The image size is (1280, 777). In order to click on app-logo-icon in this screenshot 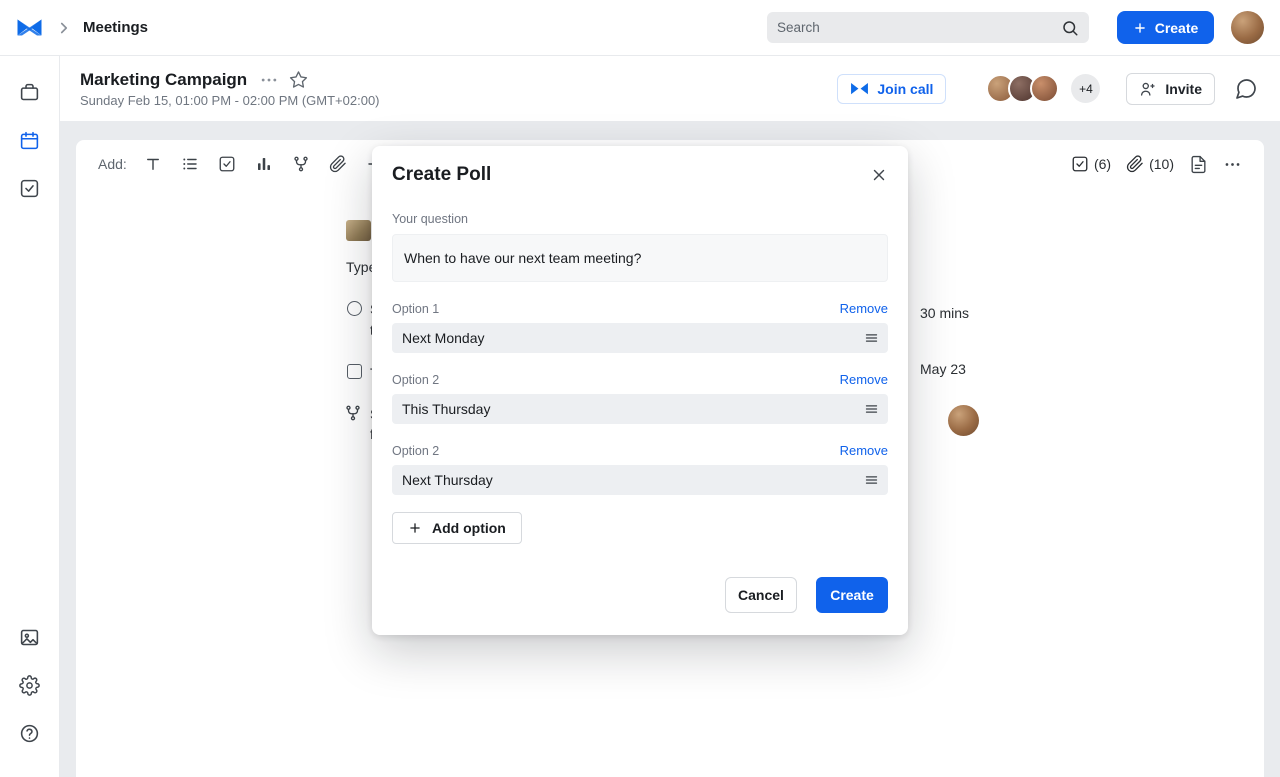, I will do `click(29, 27)`.